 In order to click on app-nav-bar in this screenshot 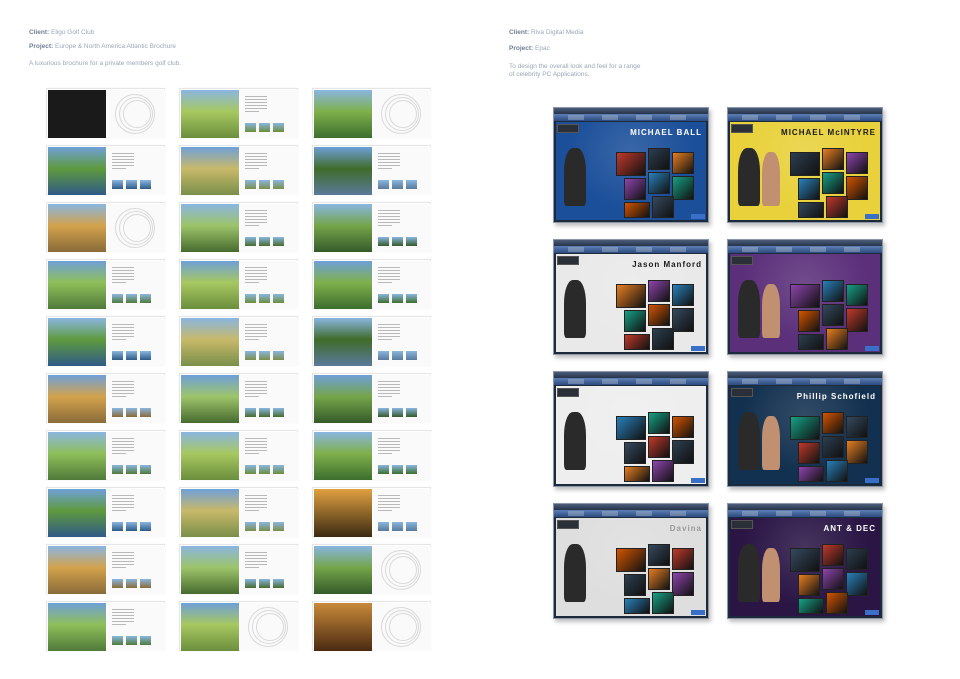, I will do `click(805, 381)`.